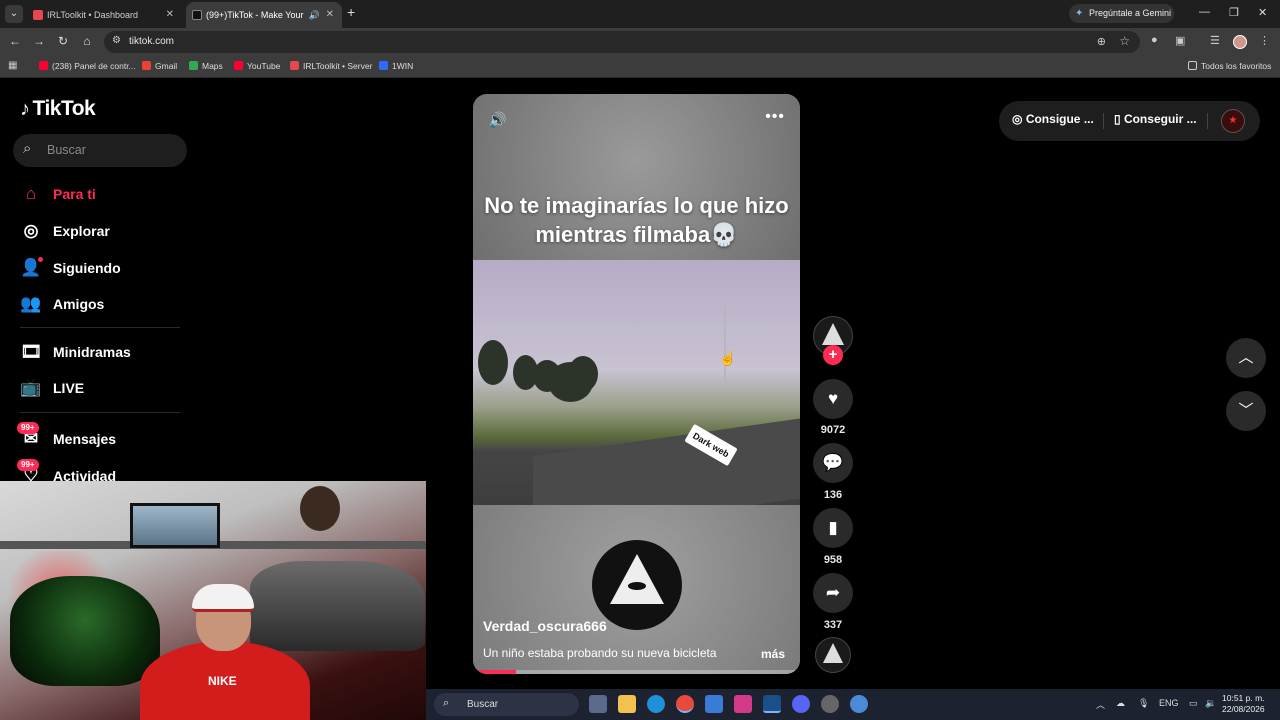 The width and height of the screenshot is (1280, 720). Describe the element at coordinates (598, 704) in the screenshot. I see `task-view-icon` at that location.